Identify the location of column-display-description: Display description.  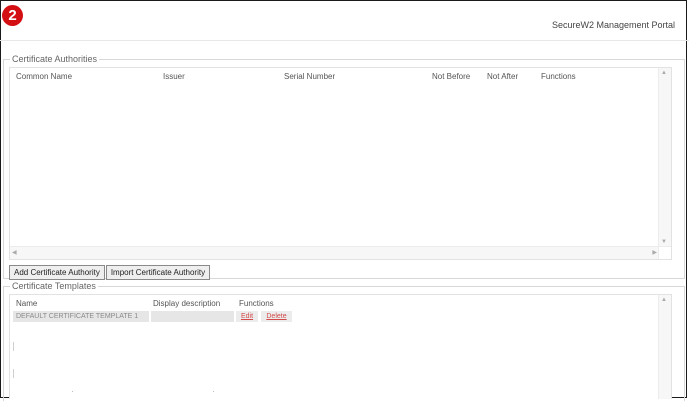
(186, 303).